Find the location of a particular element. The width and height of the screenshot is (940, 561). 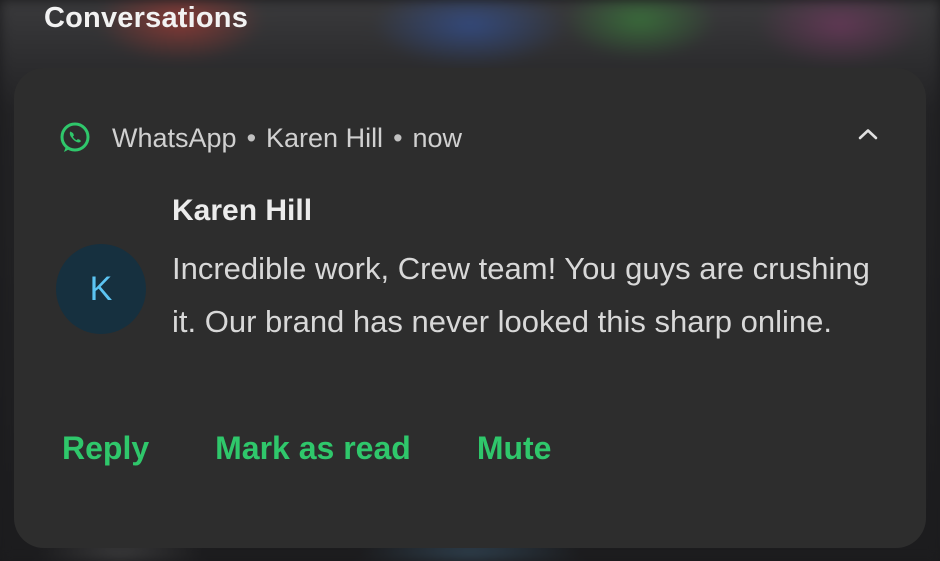

avatar-initial: K is located at coordinates (101, 288).